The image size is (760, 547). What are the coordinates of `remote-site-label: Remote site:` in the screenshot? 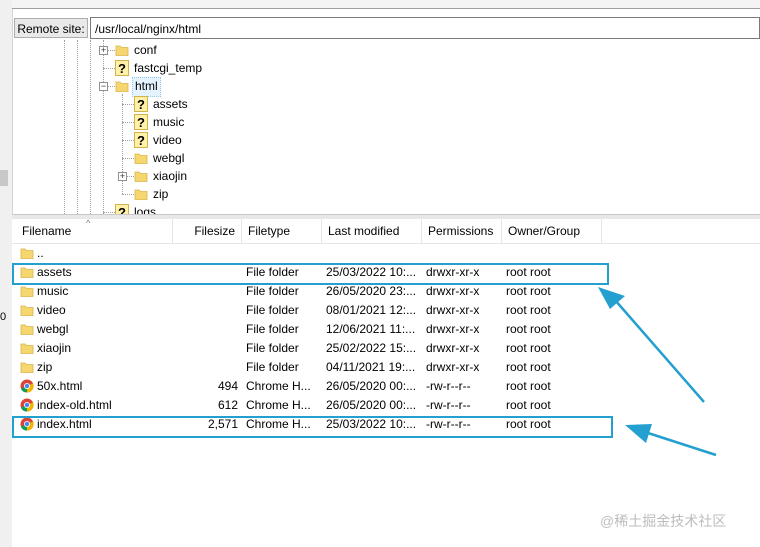 It's located at (51, 28).